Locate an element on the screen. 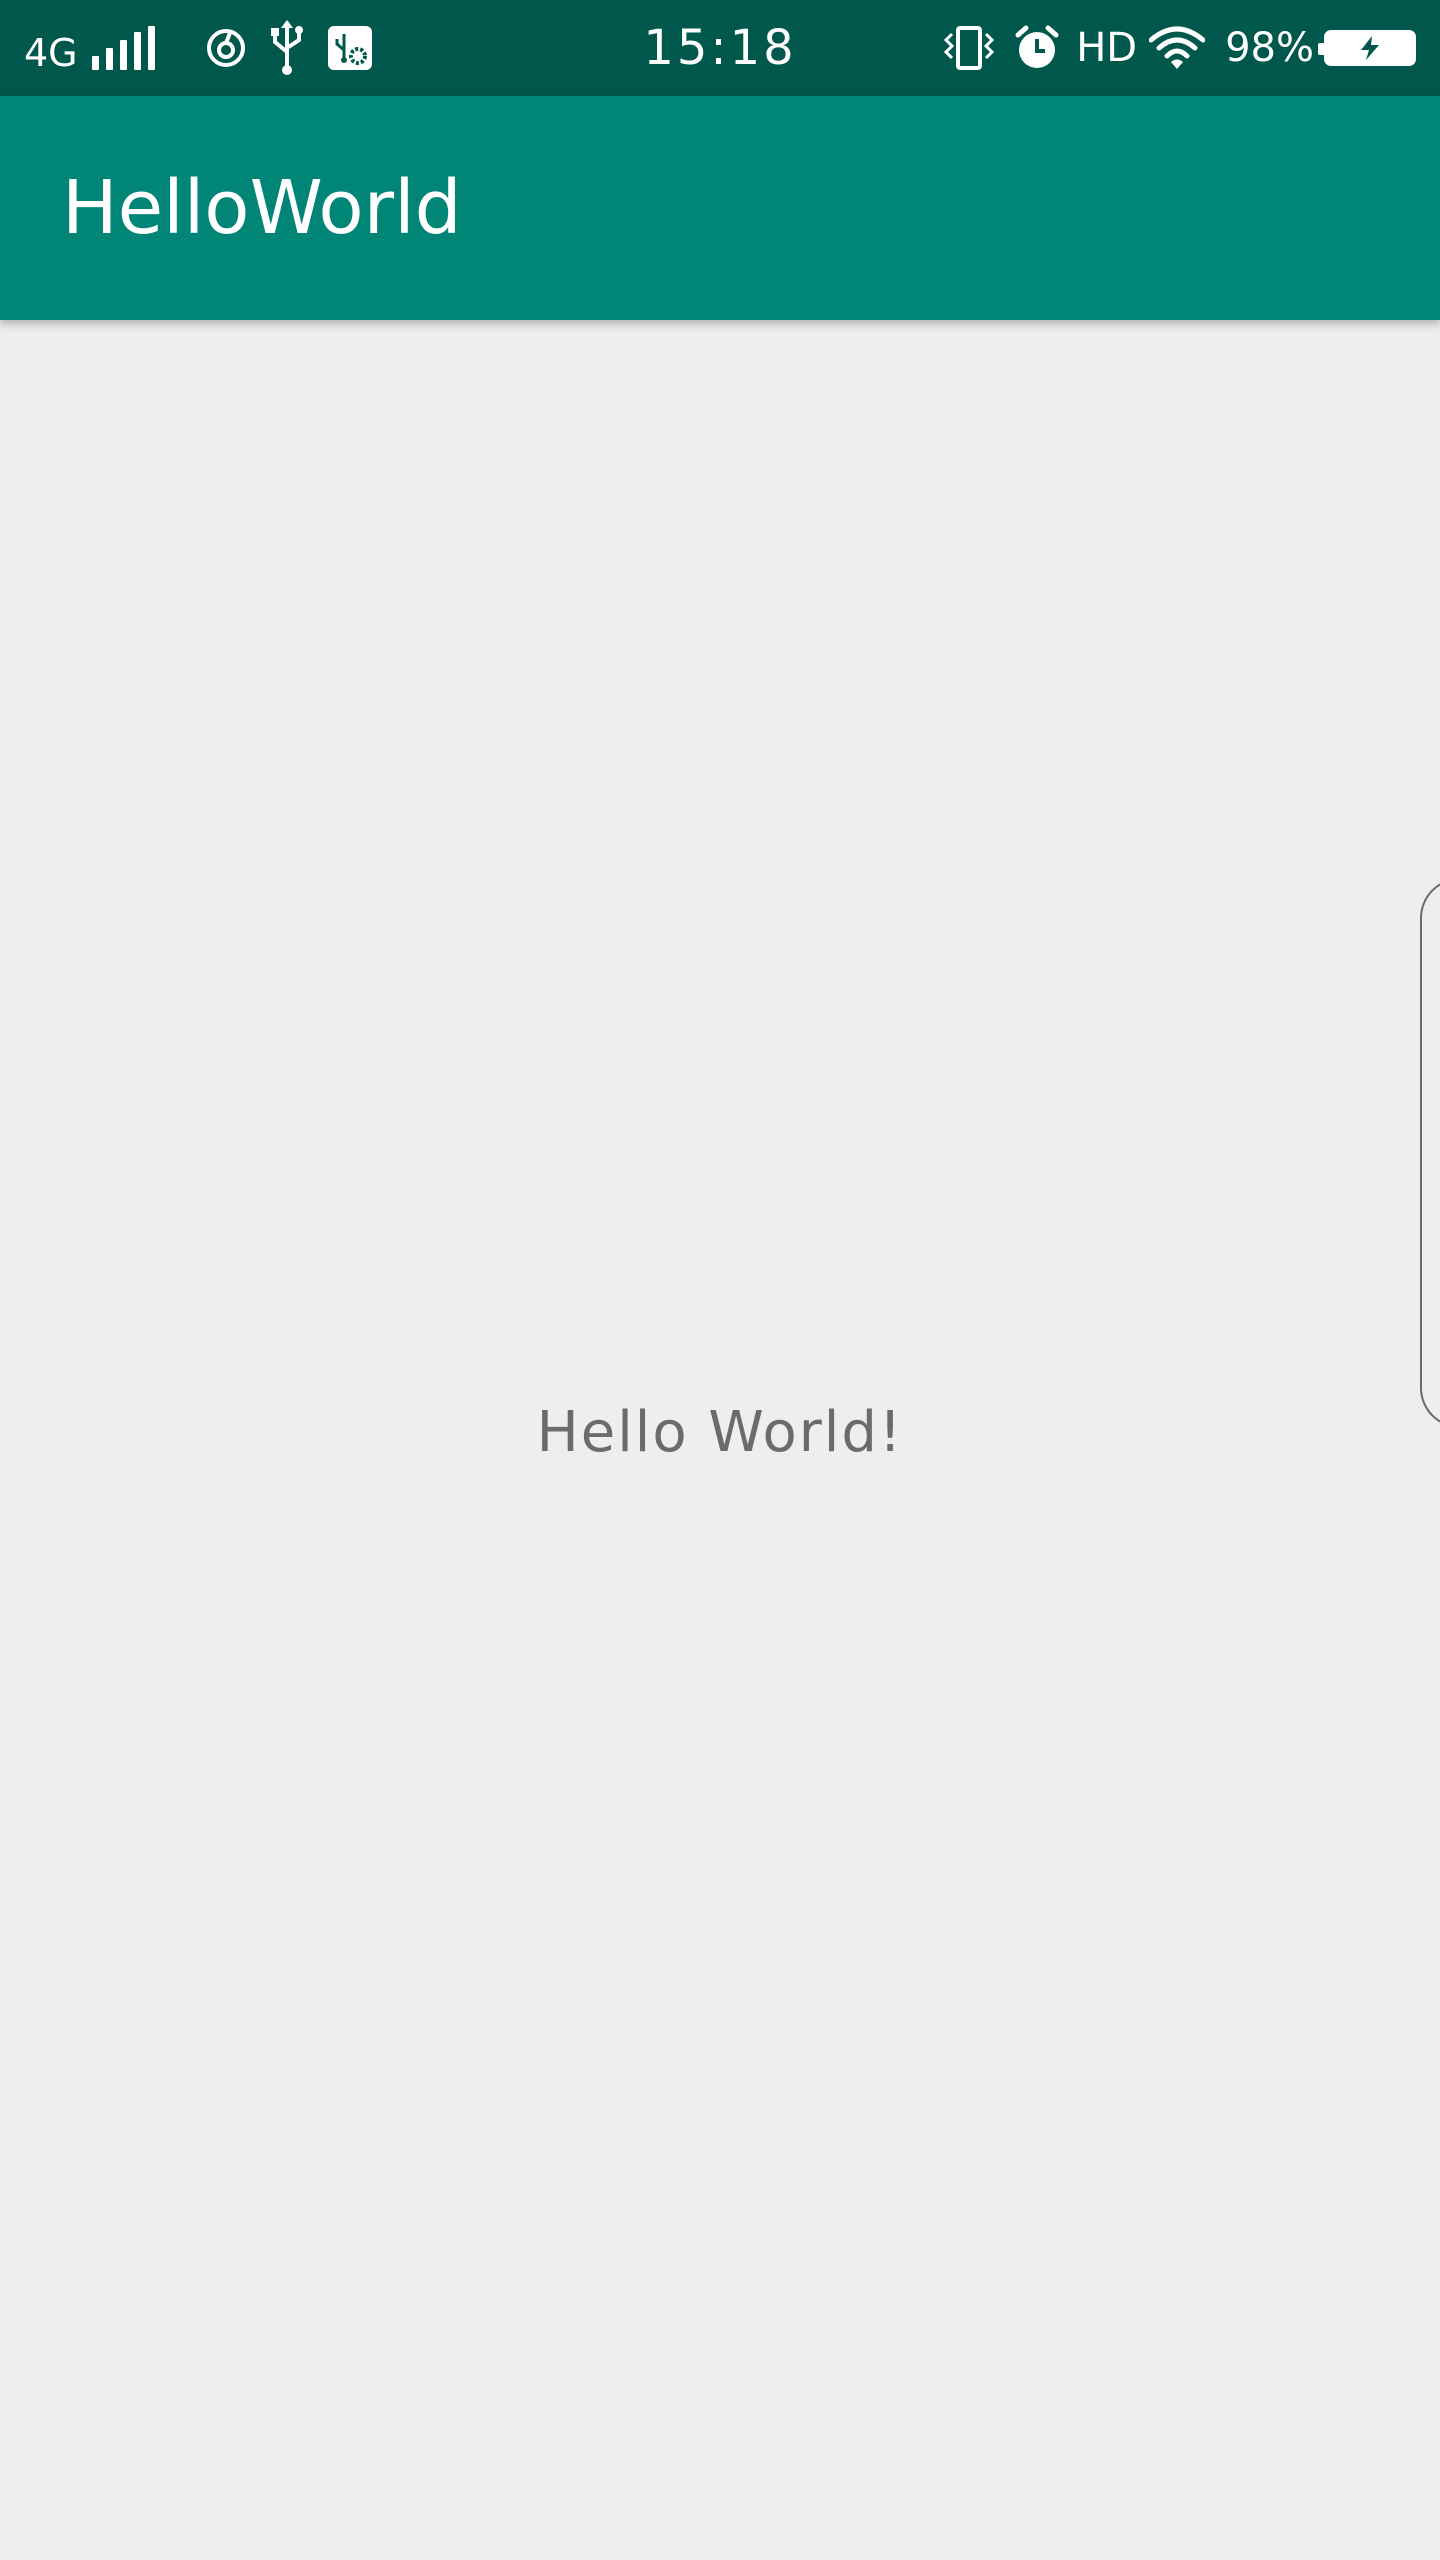 The image size is (1440, 2560). battery-charging-icon is located at coordinates (1367, 48).